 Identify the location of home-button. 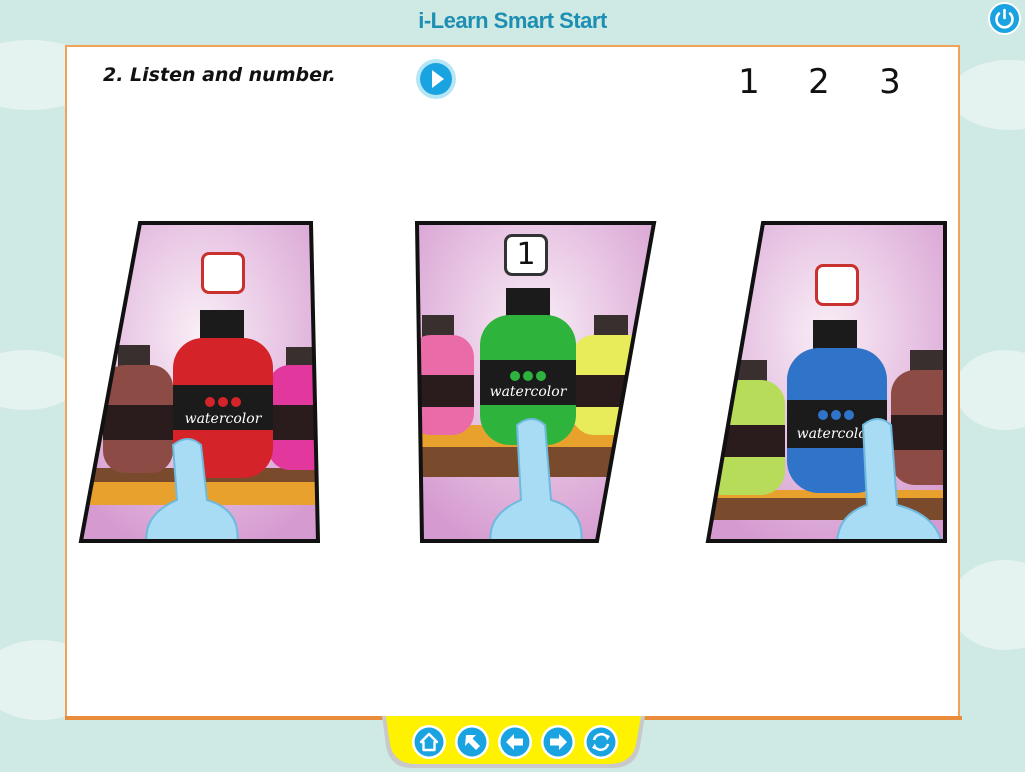
(429, 742).